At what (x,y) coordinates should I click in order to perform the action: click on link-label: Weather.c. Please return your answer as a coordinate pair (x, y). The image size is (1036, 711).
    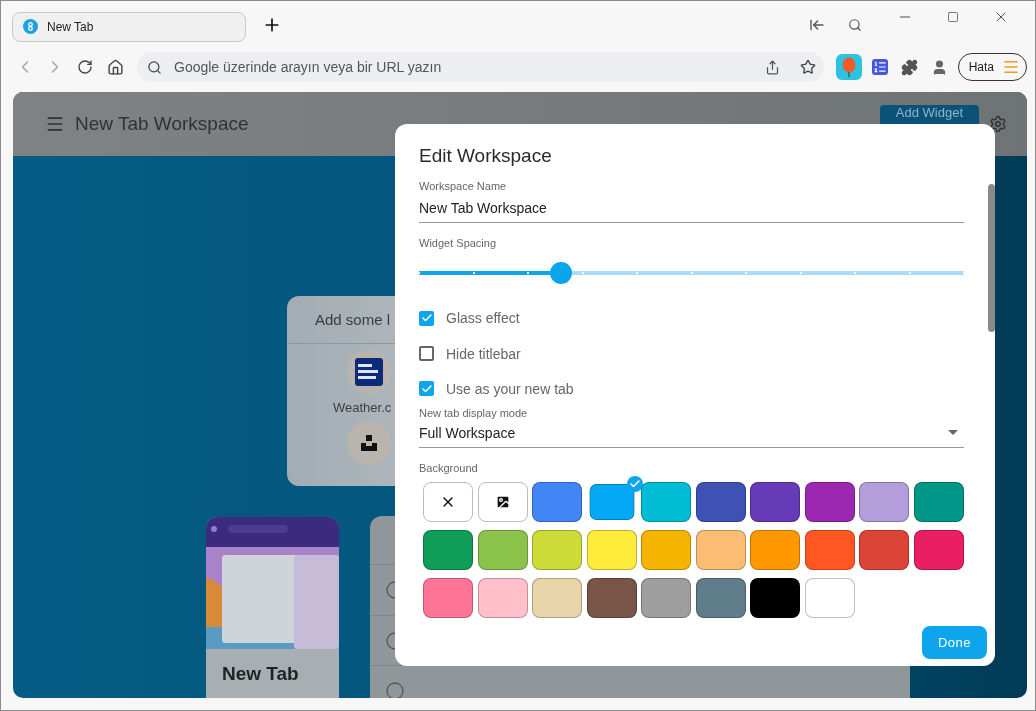
    Looking at the image, I should click on (362, 407).